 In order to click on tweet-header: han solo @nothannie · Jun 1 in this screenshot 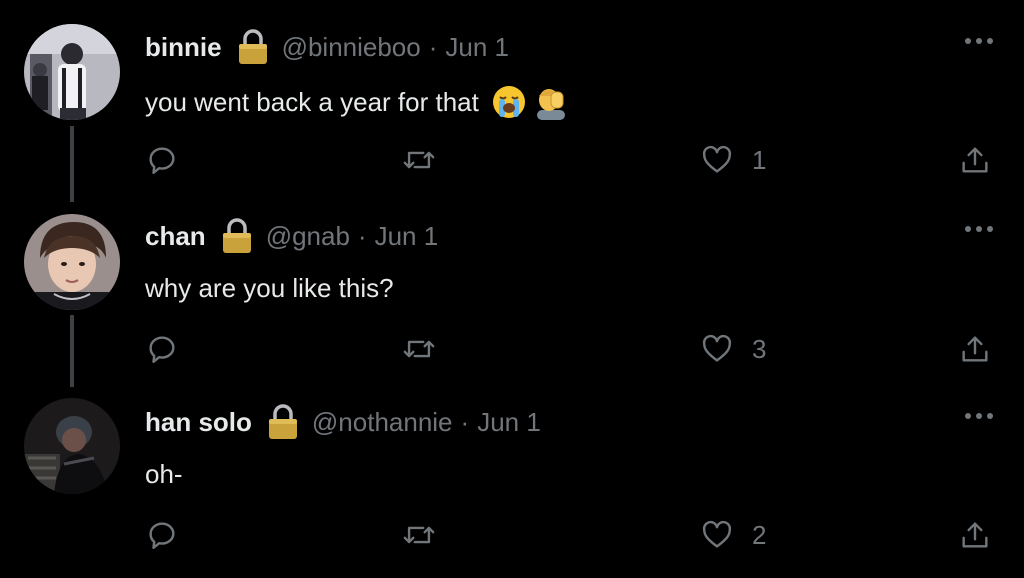, I will do `click(343, 421)`.